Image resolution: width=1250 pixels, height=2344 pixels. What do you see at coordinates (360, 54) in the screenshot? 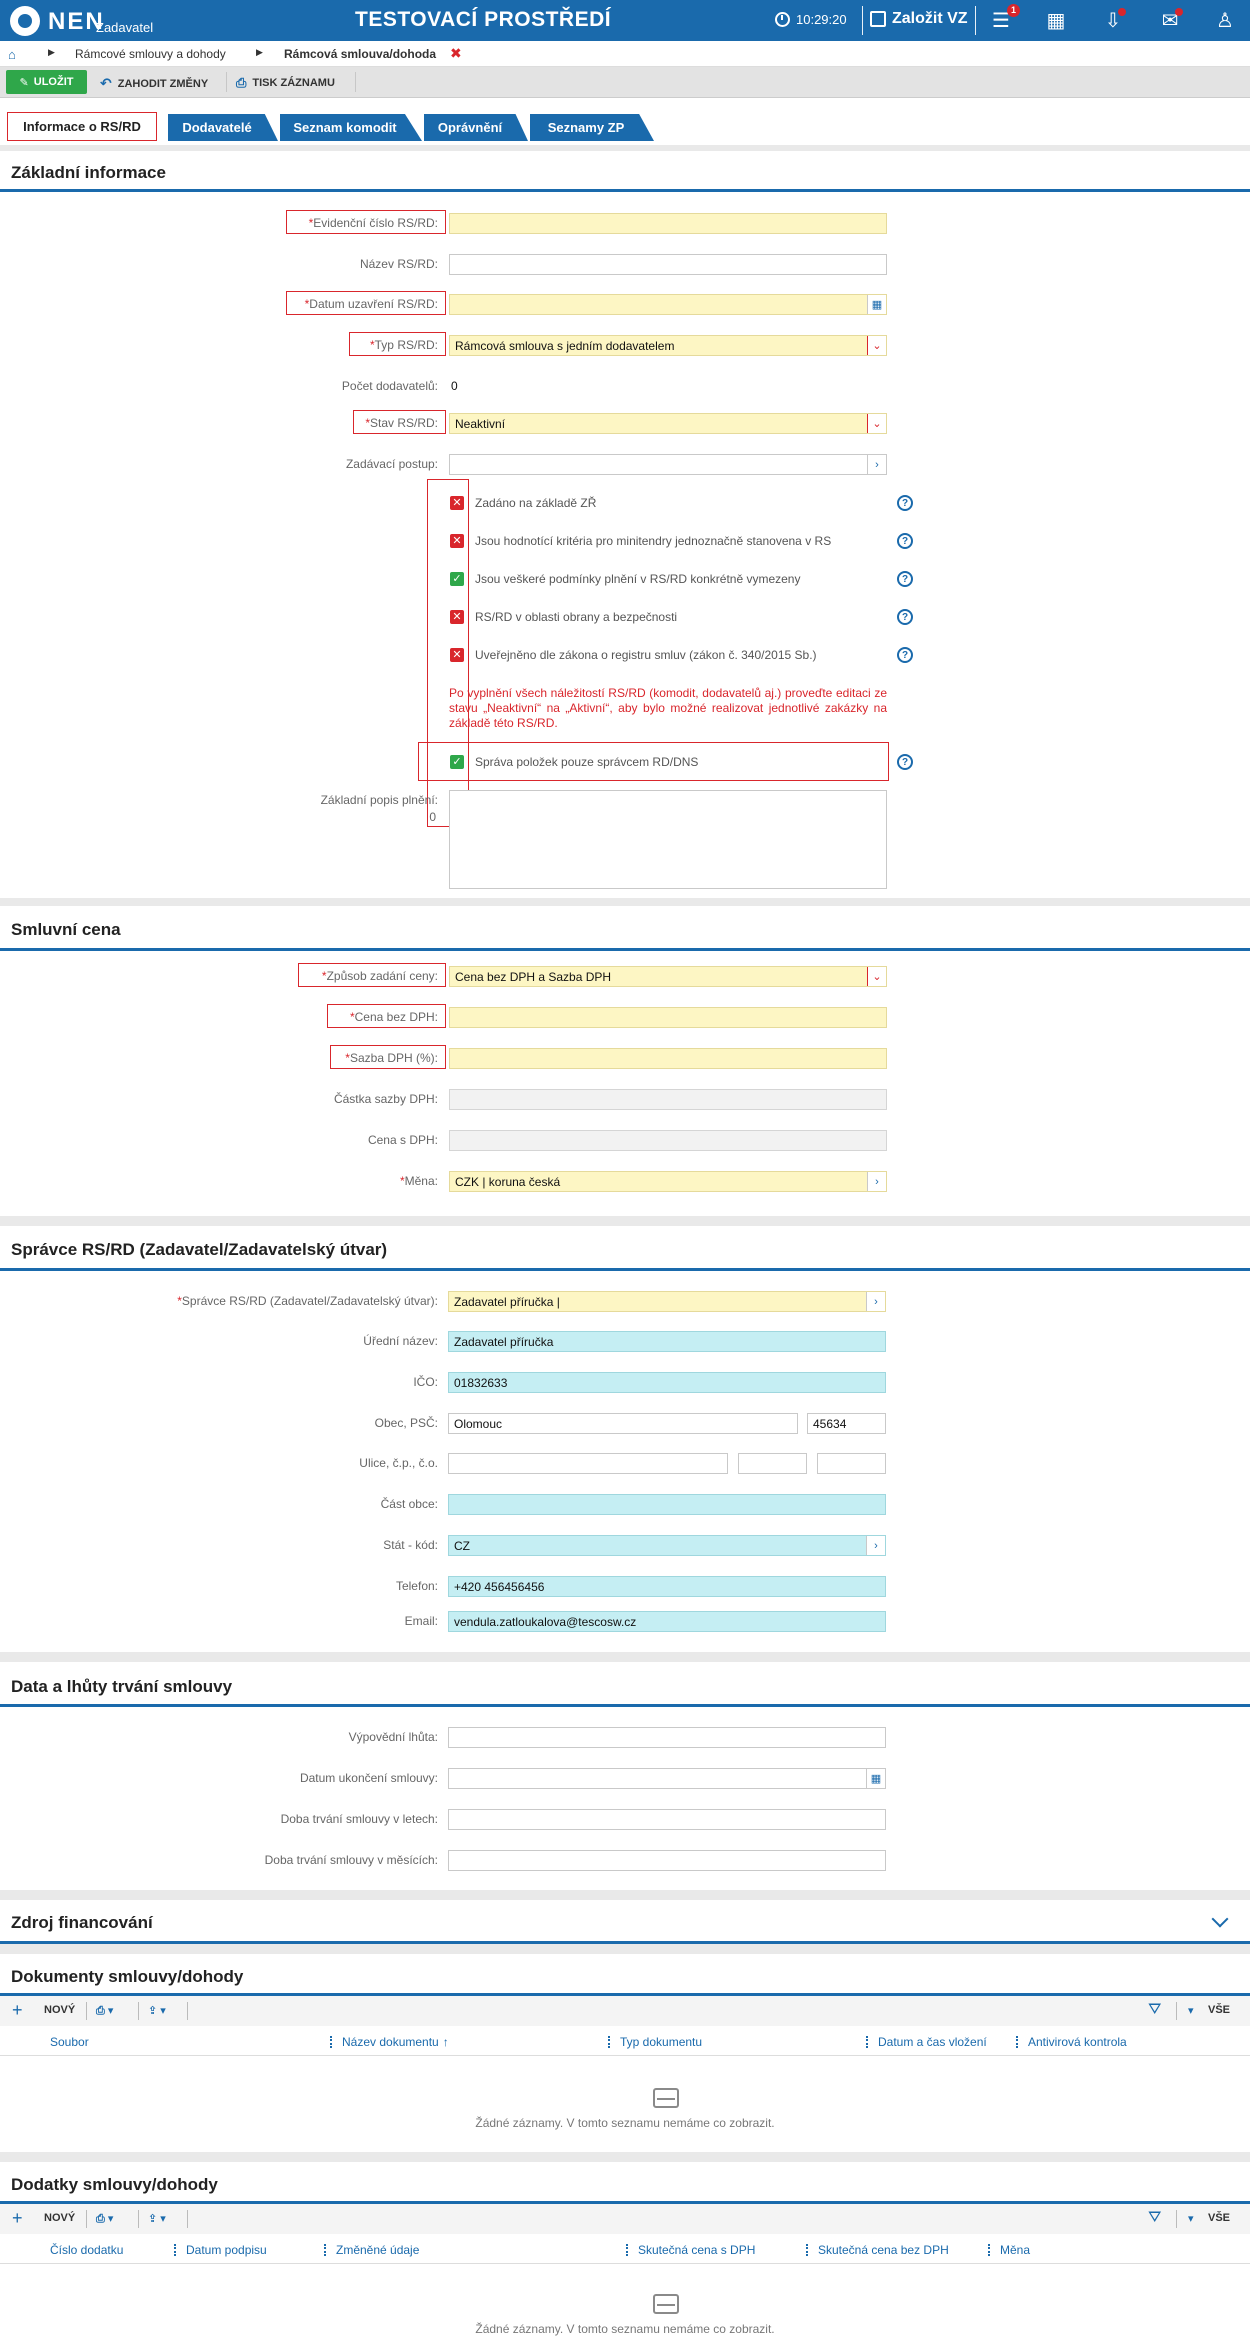
I see `breadcrumb-current: Rámcová smlouva/dohoda` at bounding box center [360, 54].